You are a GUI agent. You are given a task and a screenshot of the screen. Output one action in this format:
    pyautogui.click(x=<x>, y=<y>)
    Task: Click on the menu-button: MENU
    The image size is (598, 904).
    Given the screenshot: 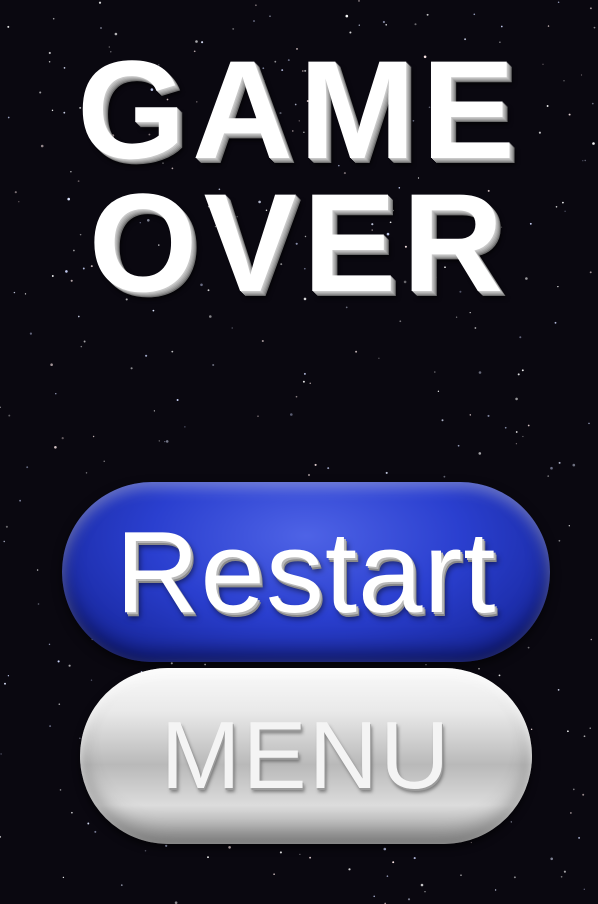 What is the action you would take?
    pyautogui.click(x=306, y=756)
    